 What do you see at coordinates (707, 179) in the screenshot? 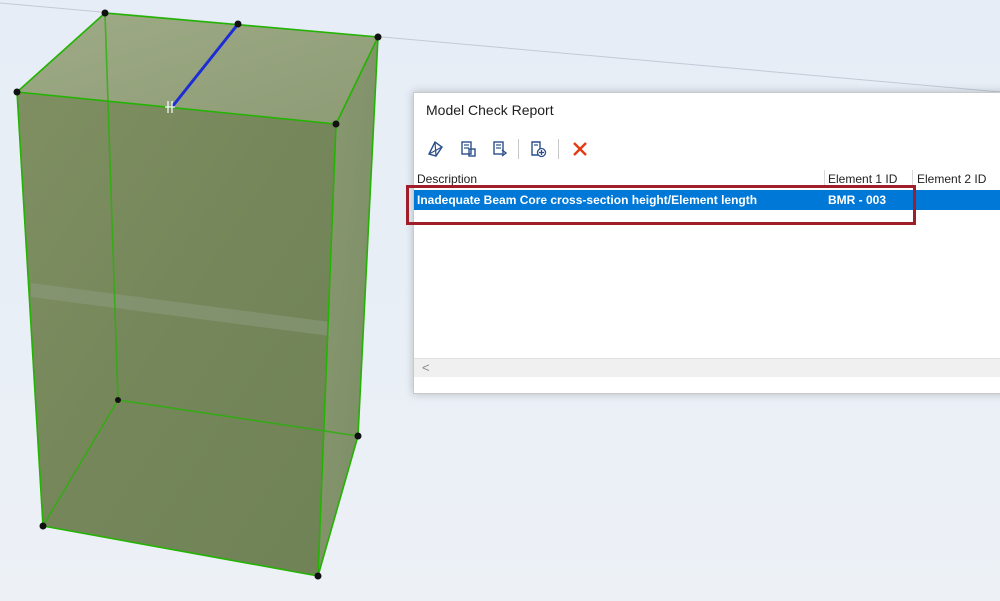
I see `table-header: Description Element 1 ID Element 2 ID` at bounding box center [707, 179].